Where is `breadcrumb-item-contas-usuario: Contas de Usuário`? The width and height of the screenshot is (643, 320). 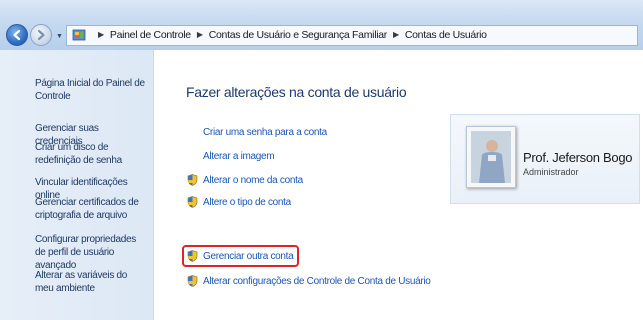 breadcrumb-item-contas-usuario: Contas de Usuário is located at coordinates (446, 35).